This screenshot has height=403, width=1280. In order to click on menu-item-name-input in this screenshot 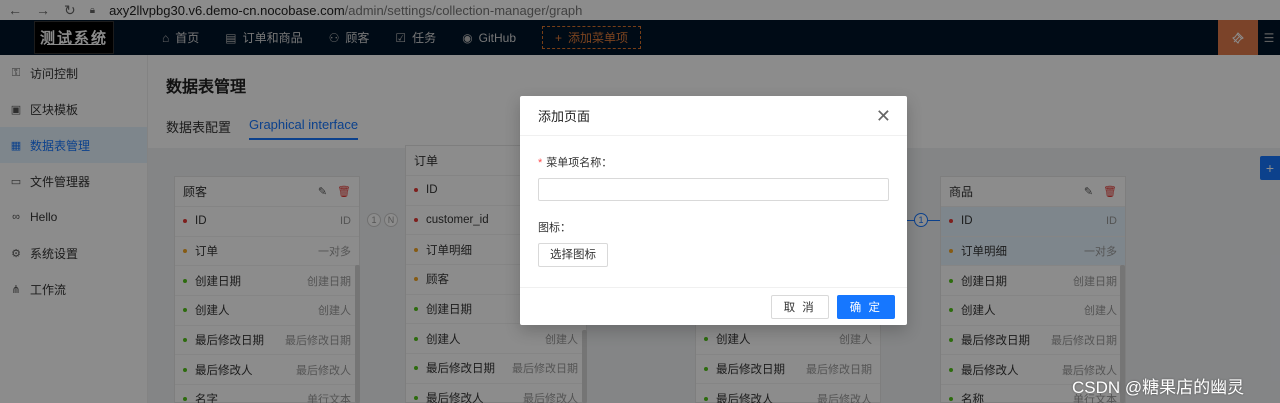, I will do `click(713, 189)`.